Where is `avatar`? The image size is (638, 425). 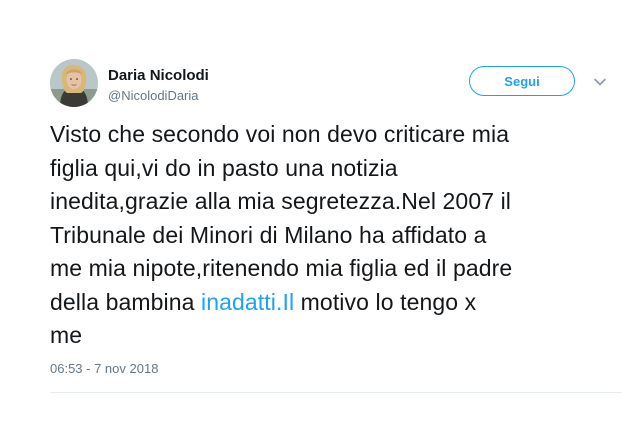 avatar is located at coordinates (74, 83).